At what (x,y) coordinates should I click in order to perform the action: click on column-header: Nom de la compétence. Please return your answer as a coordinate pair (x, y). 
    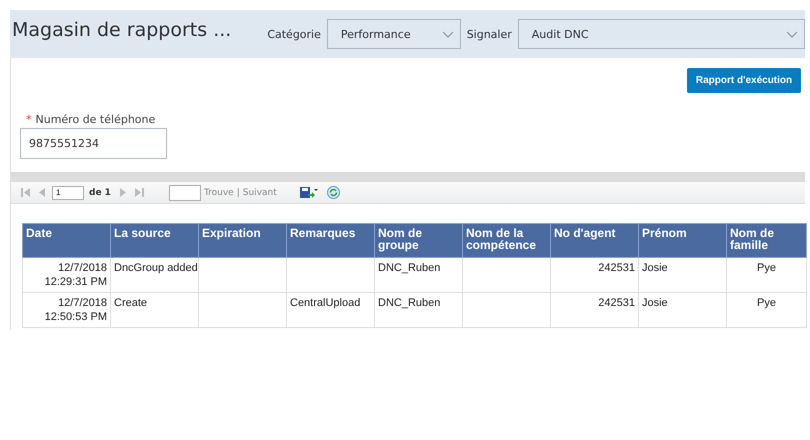
    Looking at the image, I should click on (506, 241).